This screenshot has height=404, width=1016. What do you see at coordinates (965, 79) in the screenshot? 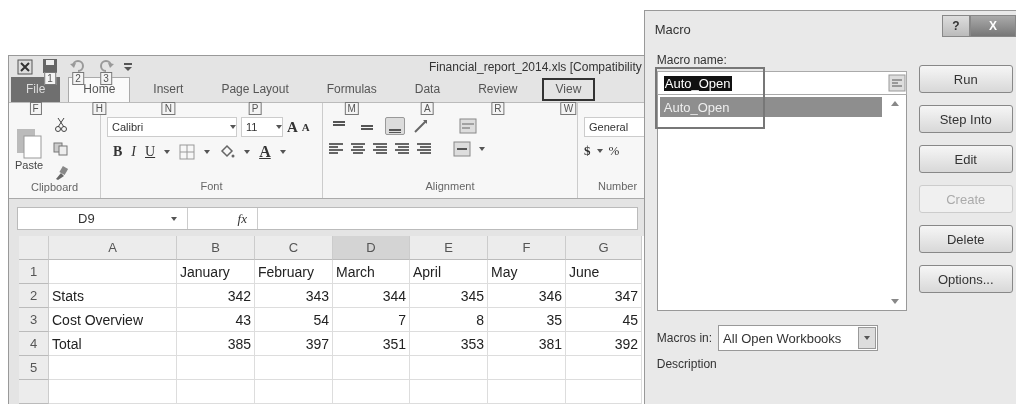
I see `dialog-button: Run` at bounding box center [965, 79].